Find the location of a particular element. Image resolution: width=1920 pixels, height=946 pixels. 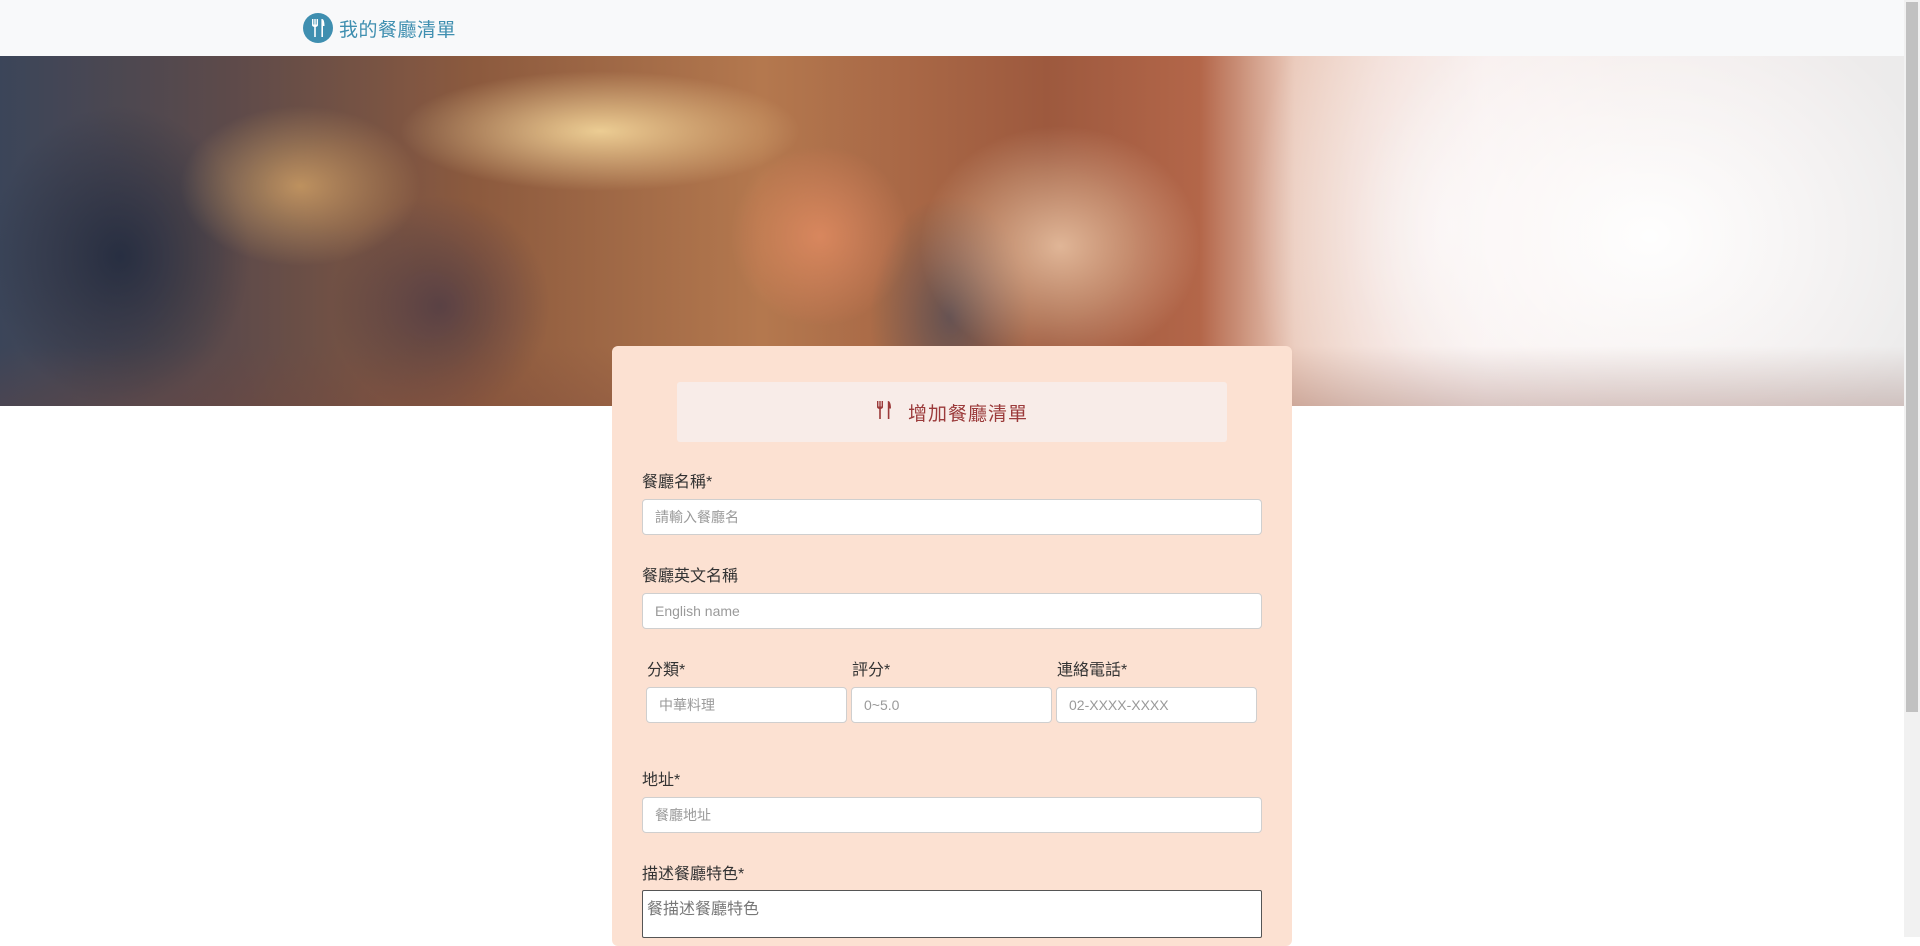

form-header: 增加餐廳清單 is located at coordinates (952, 412).